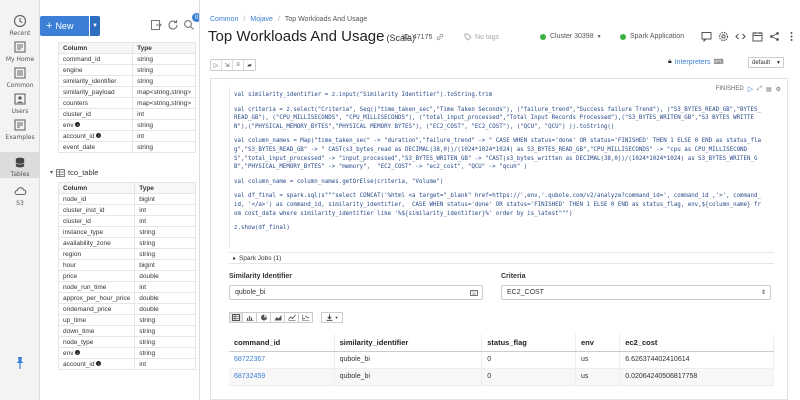 This screenshot has height=400, width=800. Describe the element at coordinates (292, 317) in the screenshot. I see `line-chart-button` at that location.